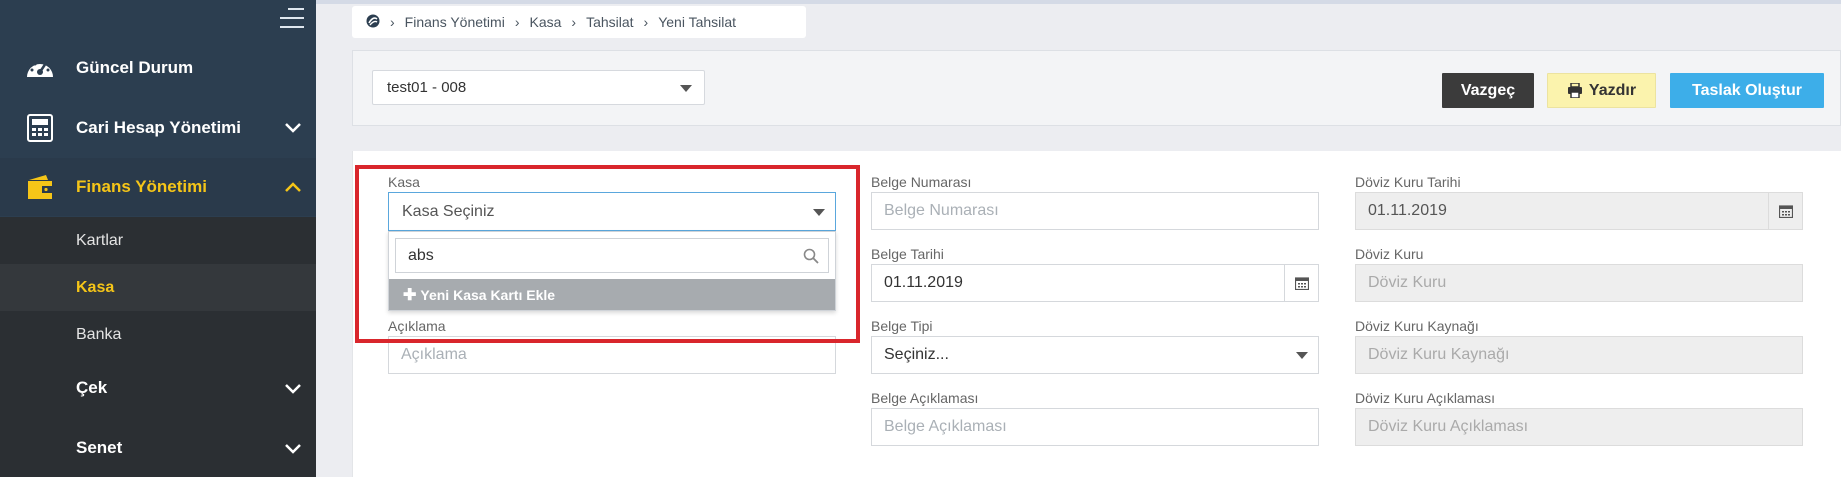 This screenshot has height=477, width=1841. I want to click on sidebar-subitem-label: Banka, so click(99, 334).